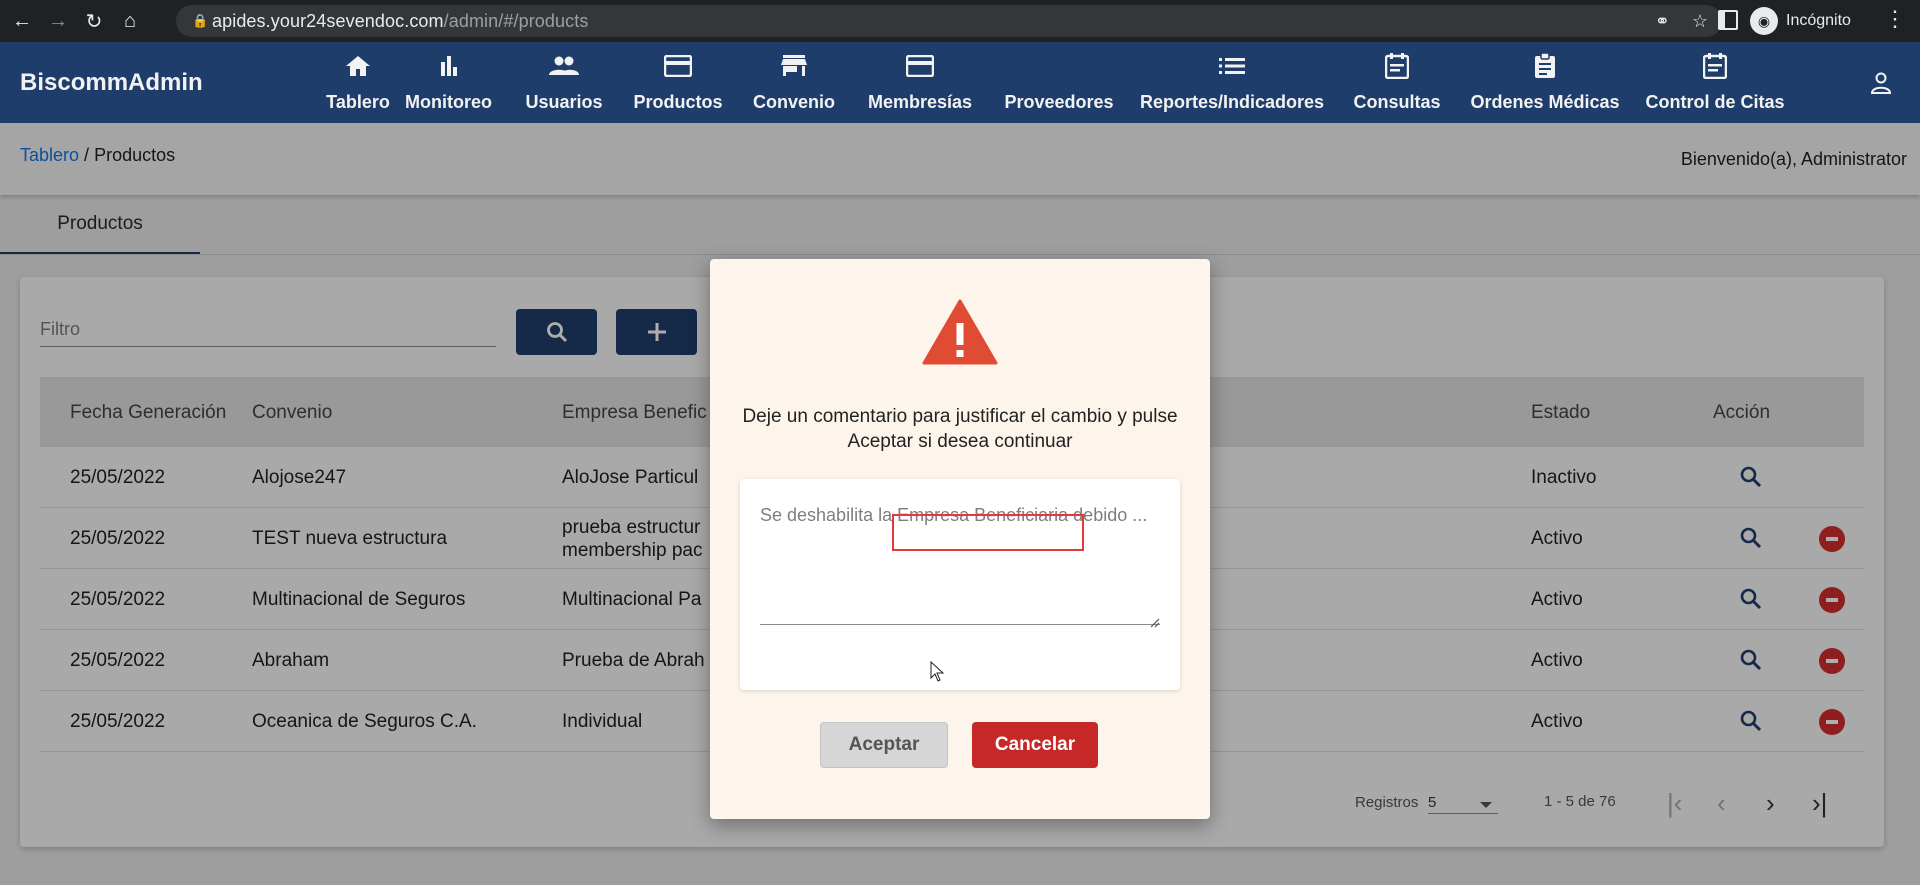  I want to click on key-icon: ⚭, so click(1662, 21).